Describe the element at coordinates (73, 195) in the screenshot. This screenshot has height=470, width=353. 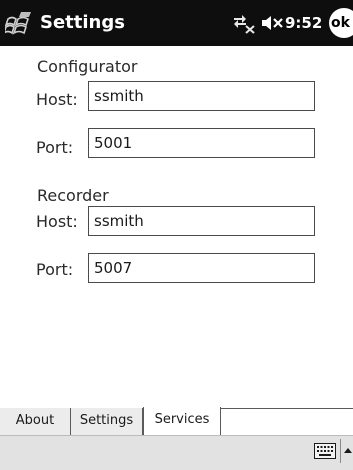
I see `recorder-heading: Recorder` at that location.